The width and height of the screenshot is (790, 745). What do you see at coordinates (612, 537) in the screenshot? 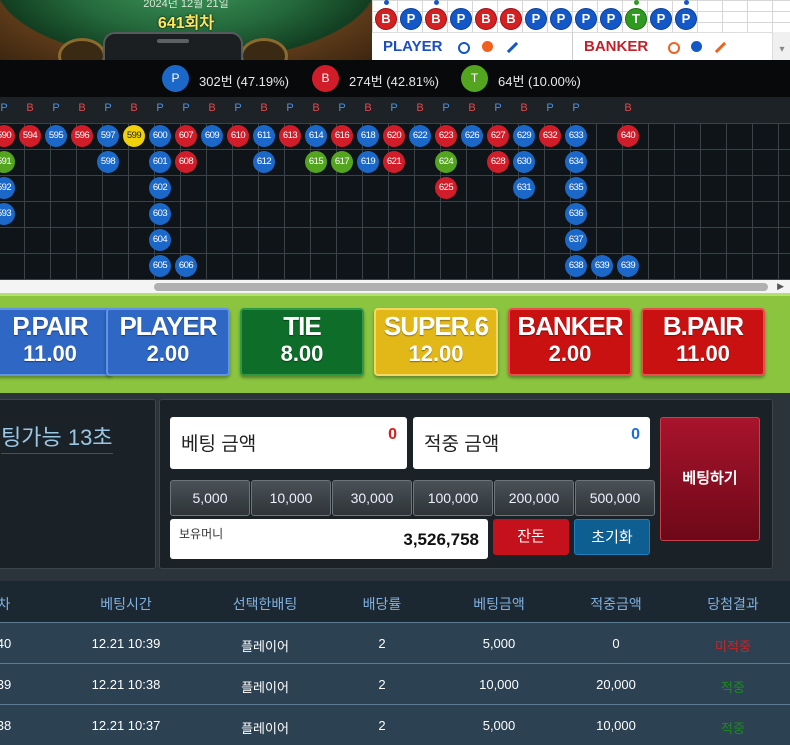
I see `reset-button: 초기화` at bounding box center [612, 537].